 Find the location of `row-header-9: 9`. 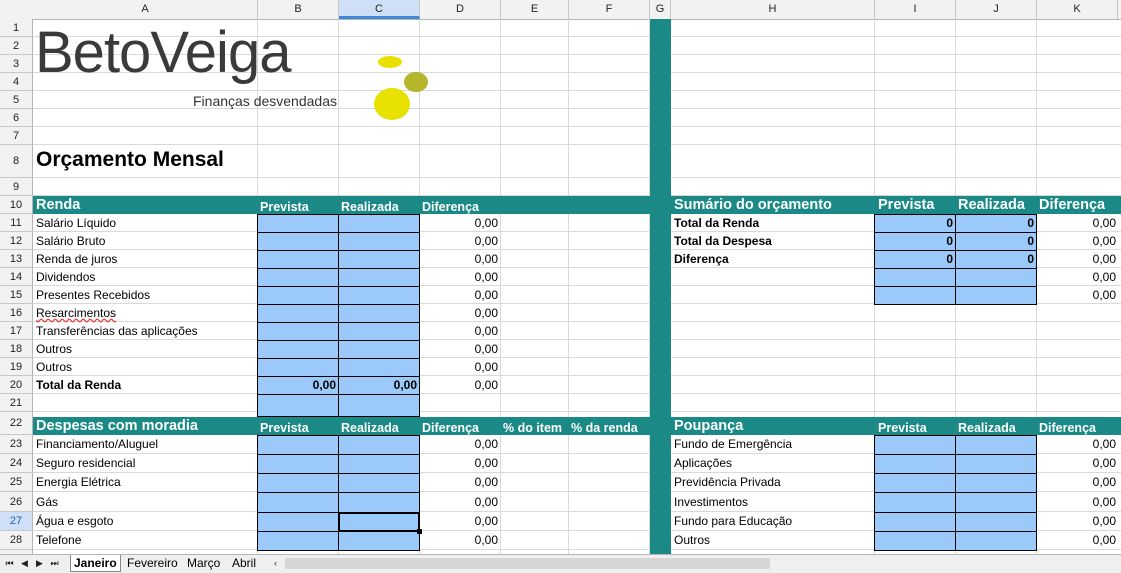

row-header-9: 9 is located at coordinates (16, 187).